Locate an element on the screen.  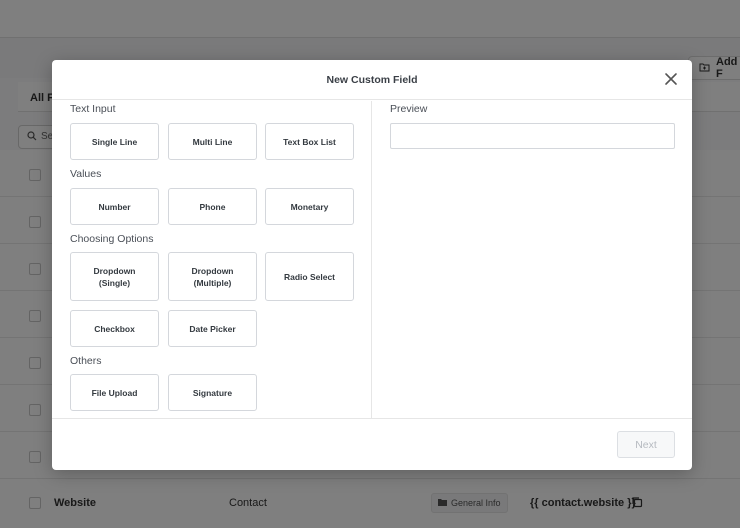
multi-line-button: Multi Line is located at coordinates (212, 141).